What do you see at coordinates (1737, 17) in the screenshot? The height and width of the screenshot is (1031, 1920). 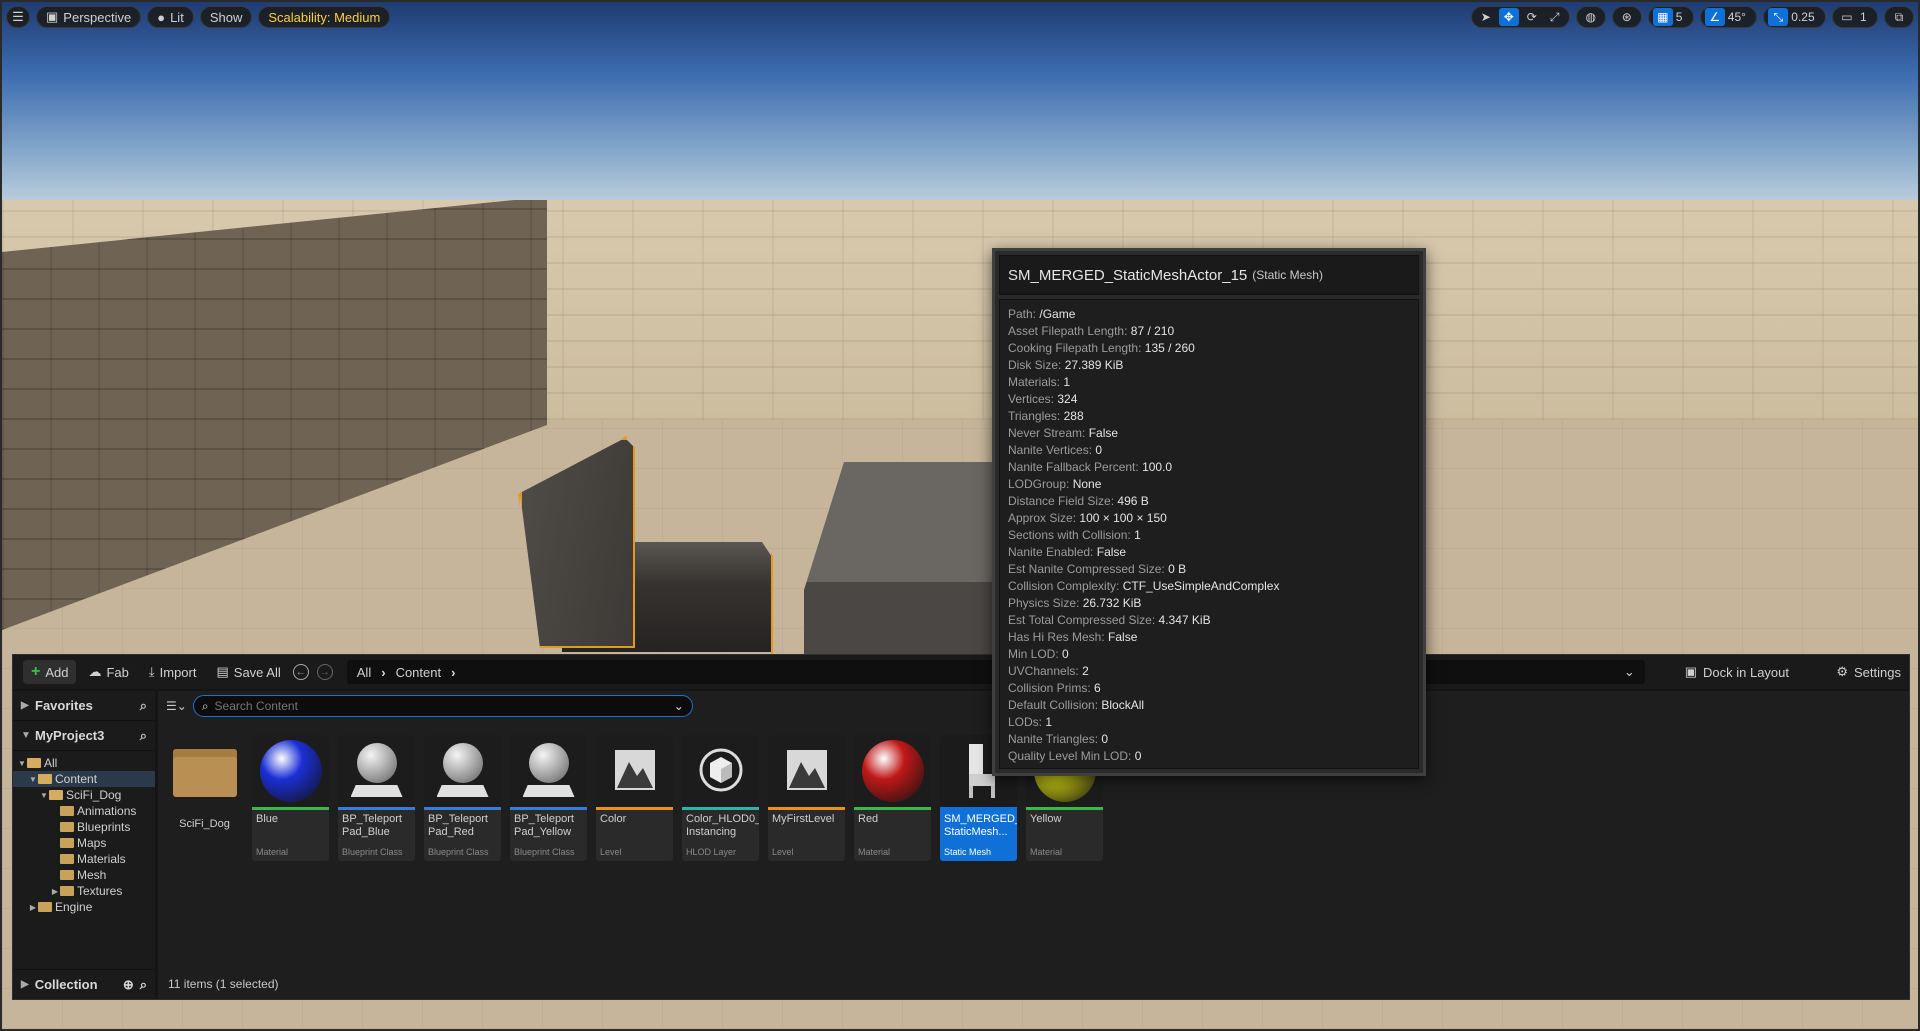 I see `rotation-snap-value: 45°` at bounding box center [1737, 17].